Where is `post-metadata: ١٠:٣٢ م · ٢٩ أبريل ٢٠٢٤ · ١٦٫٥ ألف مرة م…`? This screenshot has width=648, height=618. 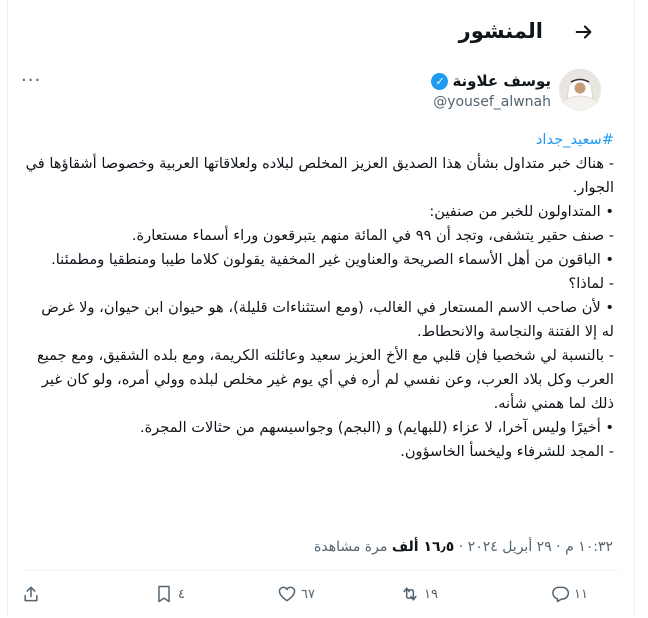
post-metadata: ١٠:٣٢ م · ٢٩ أبريل ٢٠٢٤ · ١٦٫٥ ألف مرة م… is located at coordinates (463, 547).